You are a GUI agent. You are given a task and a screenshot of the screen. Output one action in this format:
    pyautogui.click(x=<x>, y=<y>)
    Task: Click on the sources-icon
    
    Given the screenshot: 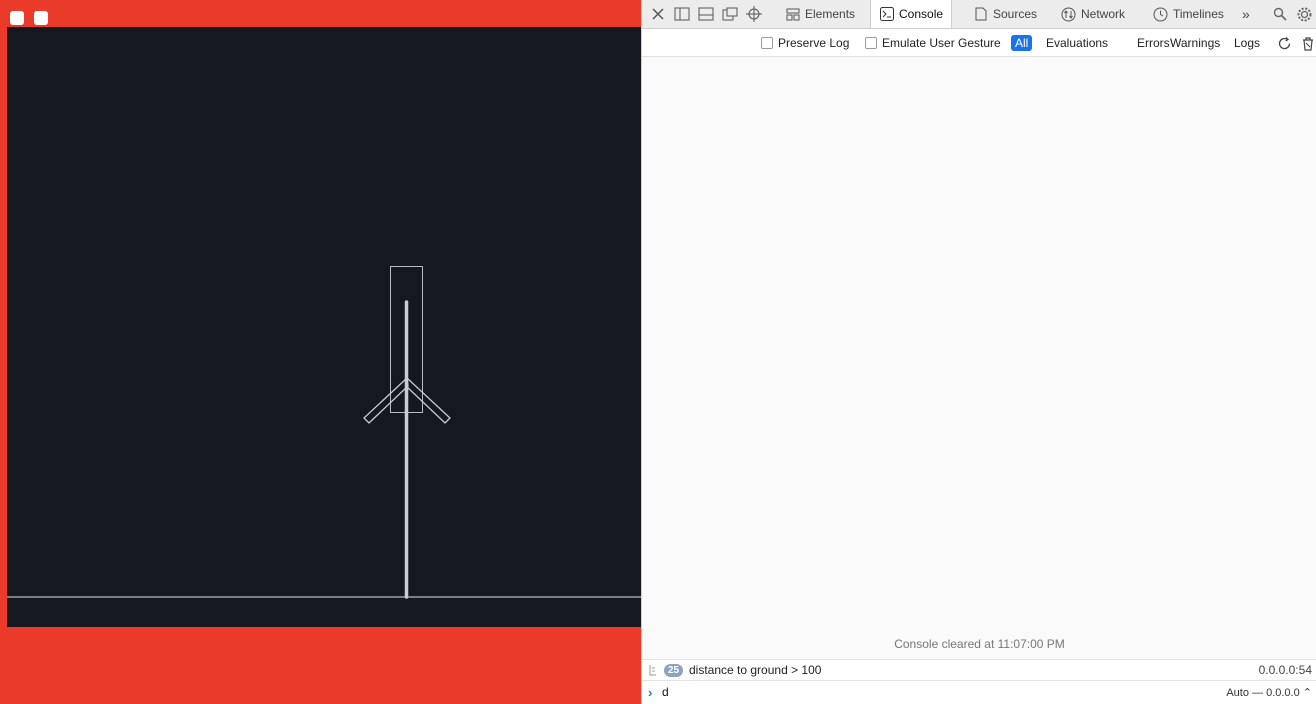 What is the action you would take?
    pyautogui.click(x=980, y=14)
    